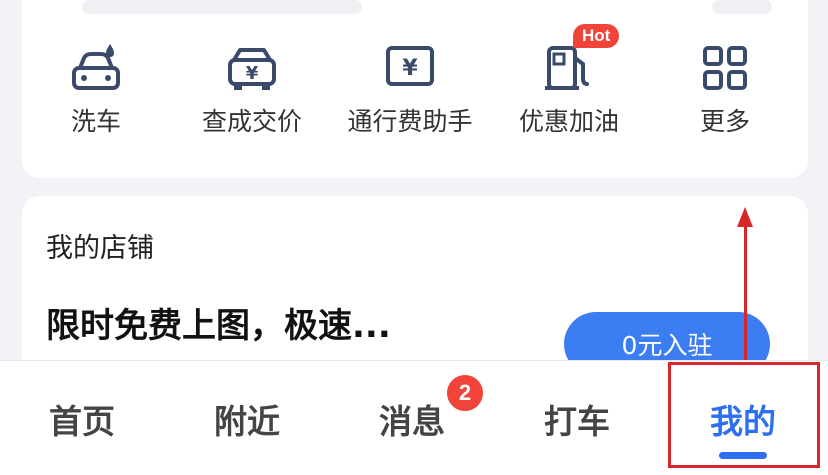 The width and height of the screenshot is (828, 475). I want to click on service-car-price: ¥ 查成交价, so click(252, 92).